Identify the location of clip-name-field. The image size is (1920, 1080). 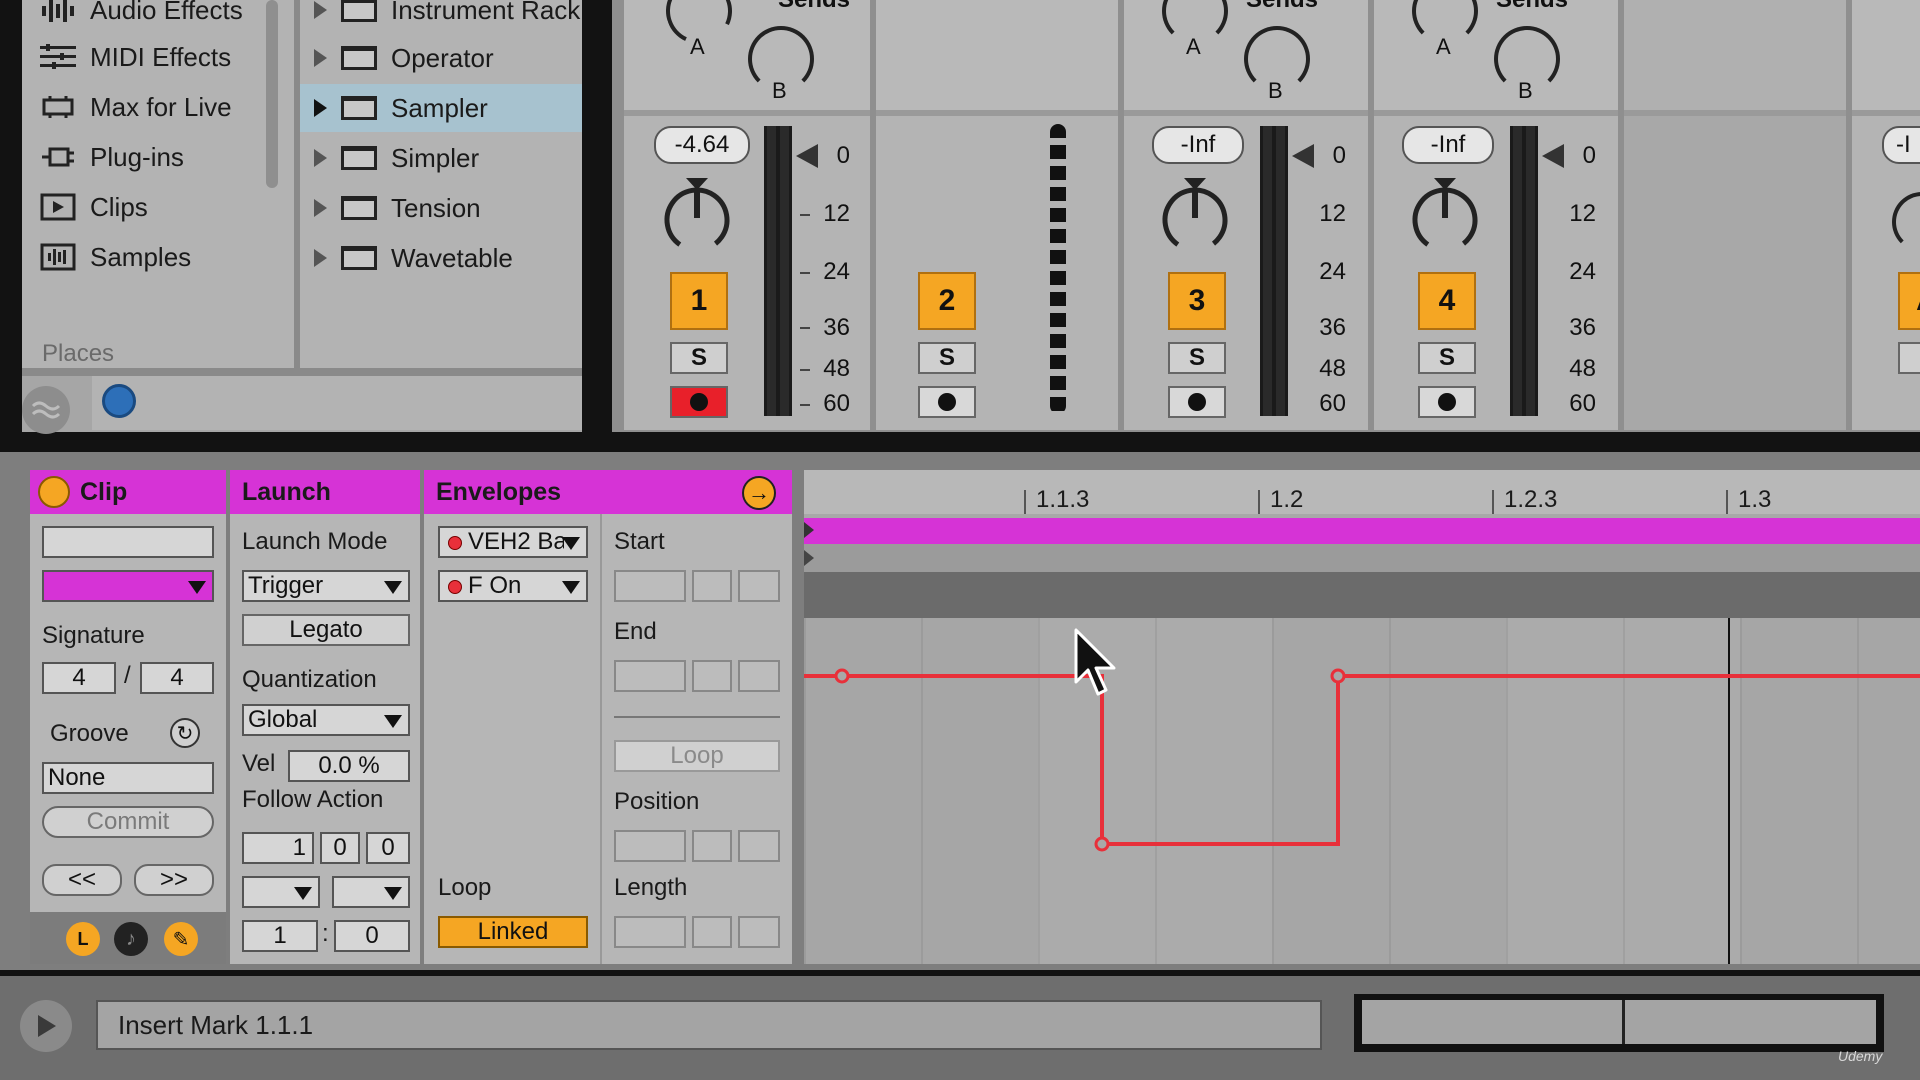
(128, 542).